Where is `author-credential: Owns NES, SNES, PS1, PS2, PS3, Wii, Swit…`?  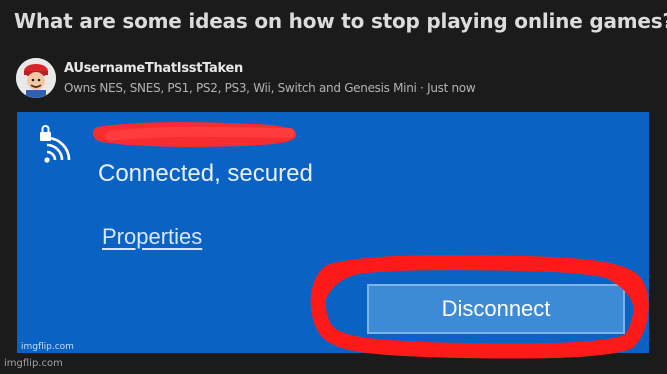 author-credential: Owns NES, SNES, PS1, PS2, PS3, Wii, Swit… is located at coordinates (270, 88).